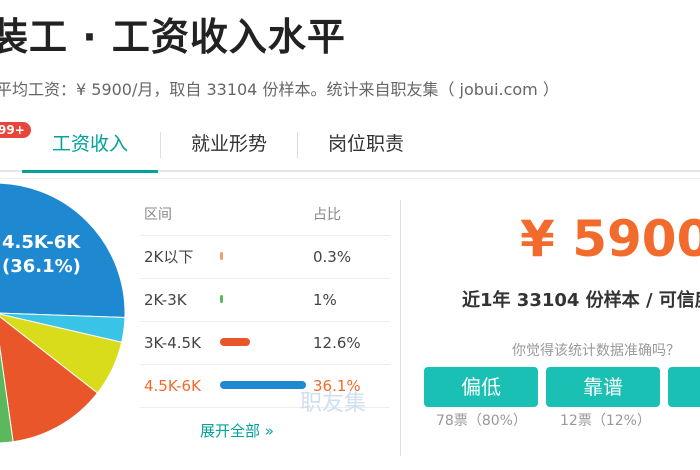 Image resolution: width=700 pixels, height=470 pixels. Describe the element at coordinates (366, 144) in the screenshot. I see `tab-duties: 岗位职责` at that location.